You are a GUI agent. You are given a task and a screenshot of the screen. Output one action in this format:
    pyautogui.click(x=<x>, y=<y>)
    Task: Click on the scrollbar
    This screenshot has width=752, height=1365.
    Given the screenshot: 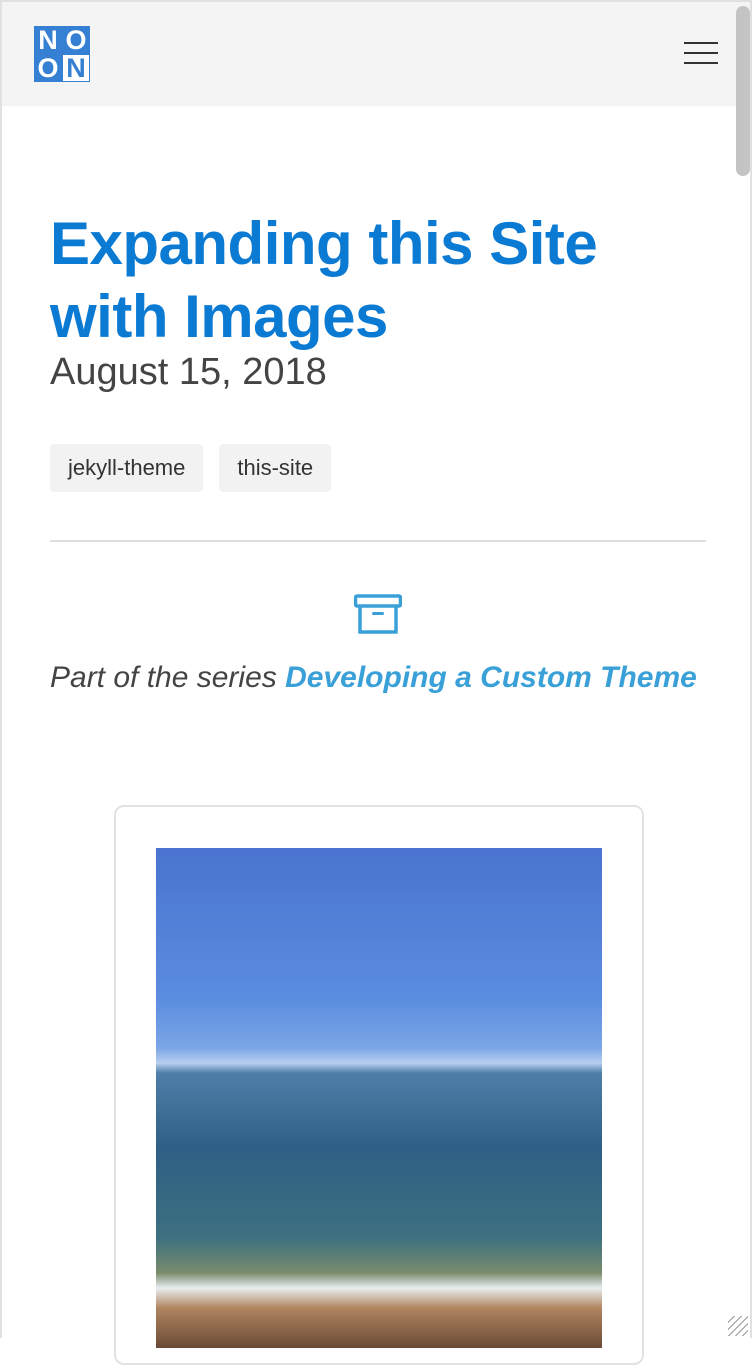 What is the action you would take?
    pyautogui.click(x=743, y=91)
    